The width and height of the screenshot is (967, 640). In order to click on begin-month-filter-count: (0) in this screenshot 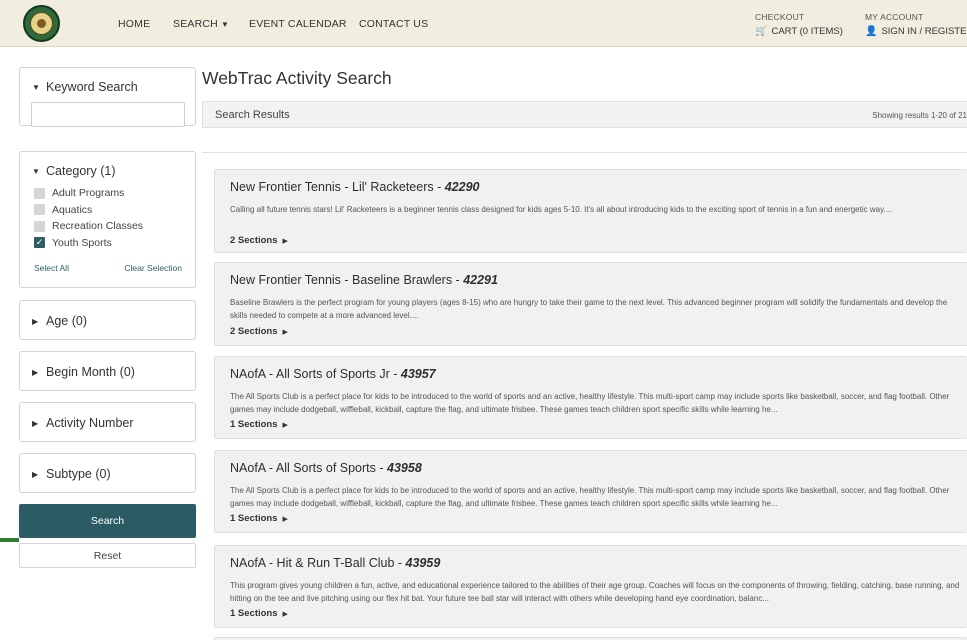, I will do `click(127, 372)`.